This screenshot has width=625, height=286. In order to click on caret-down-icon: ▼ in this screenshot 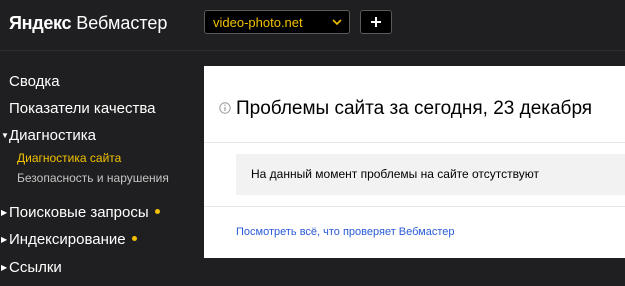, I will do `click(5, 135)`.